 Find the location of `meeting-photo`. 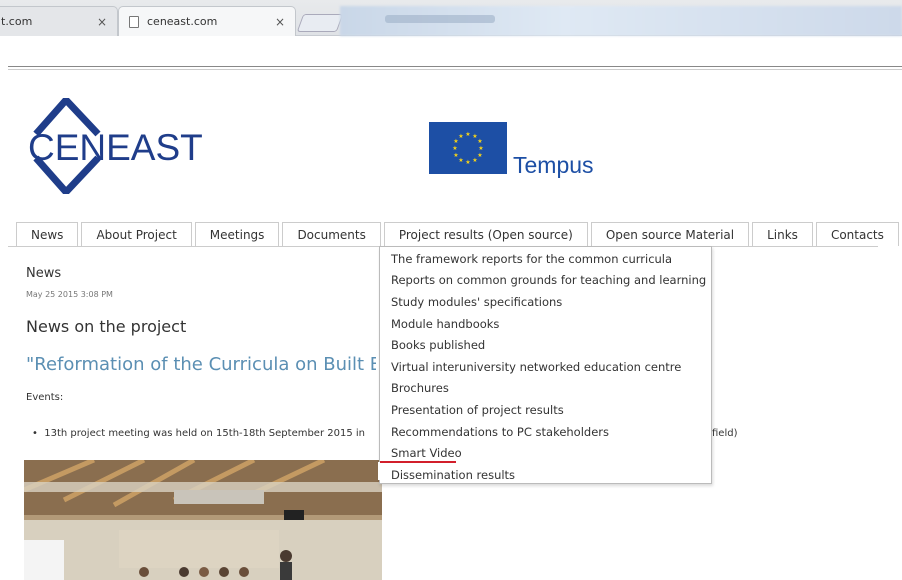

meeting-photo is located at coordinates (203, 520).